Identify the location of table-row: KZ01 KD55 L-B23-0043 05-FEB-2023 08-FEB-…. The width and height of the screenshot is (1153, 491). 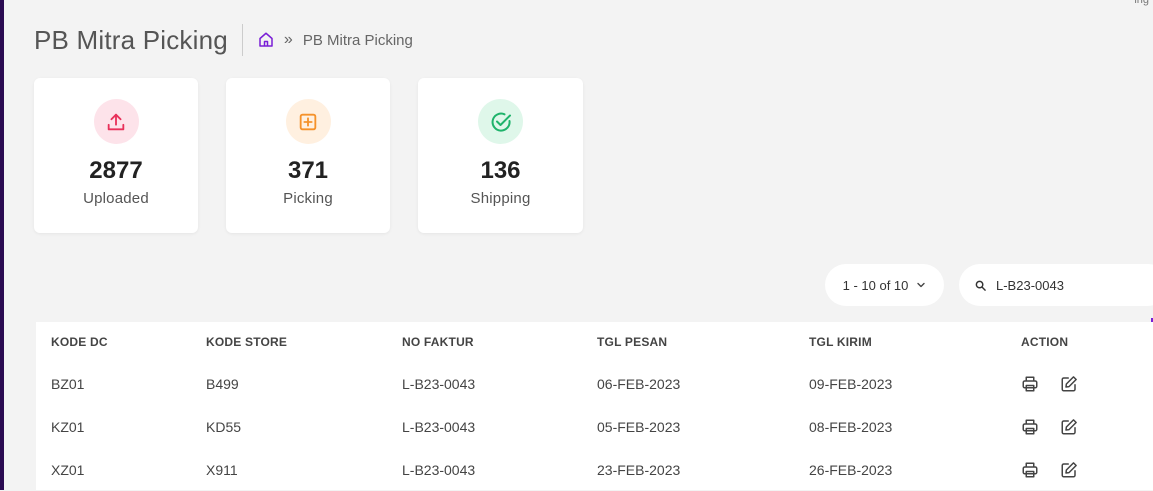
(594, 426).